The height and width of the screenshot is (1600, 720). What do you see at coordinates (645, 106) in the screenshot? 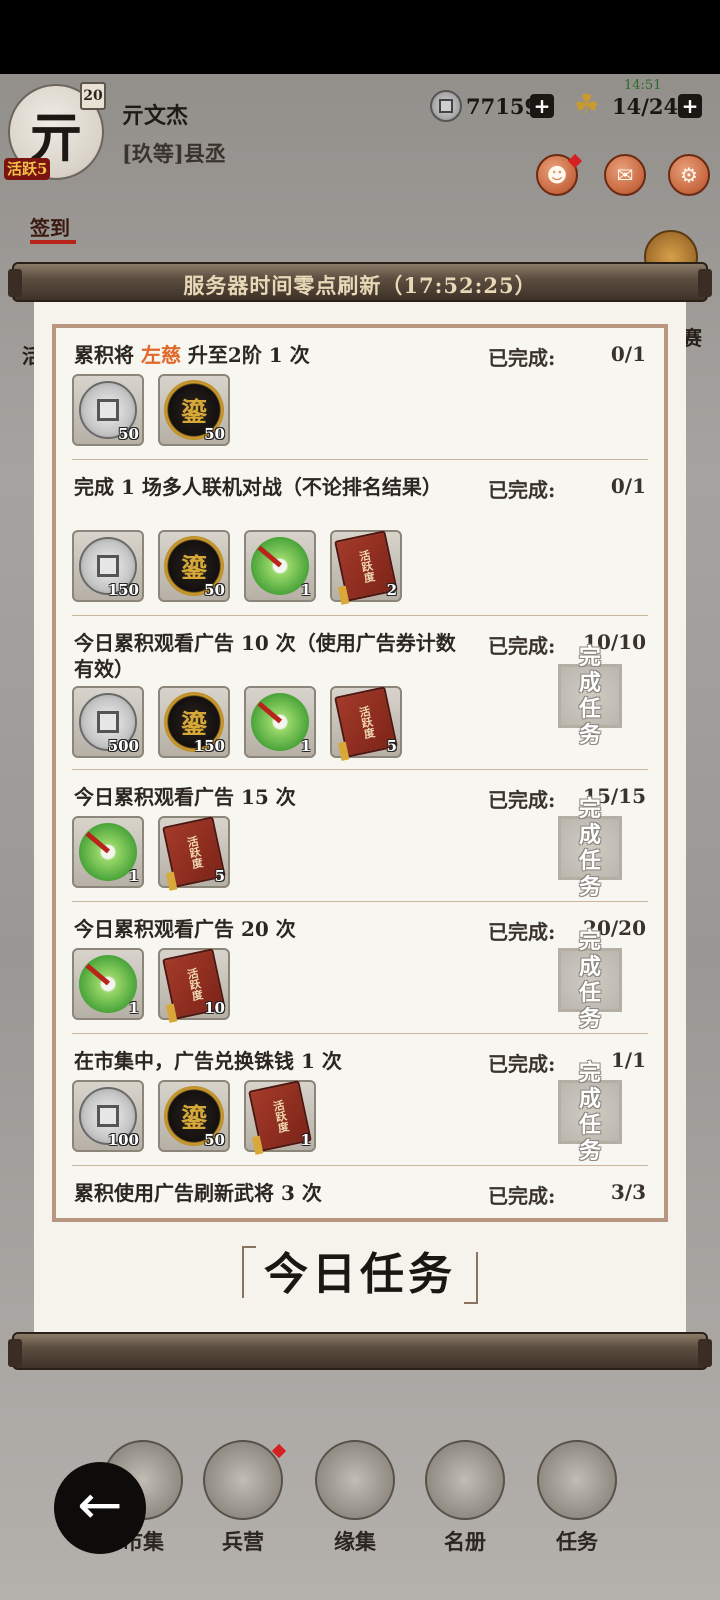
I see `grain-value: 14/24` at bounding box center [645, 106].